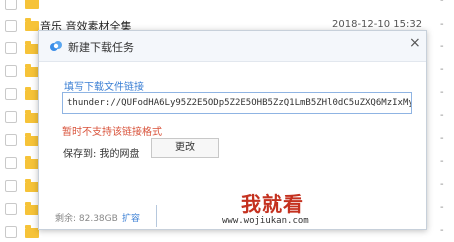 The width and height of the screenshot is (454, 242). Describe the element at coordinates (104, 87) in the screenshot. I see `link-field-label: 填写下载文件链接` at that location.